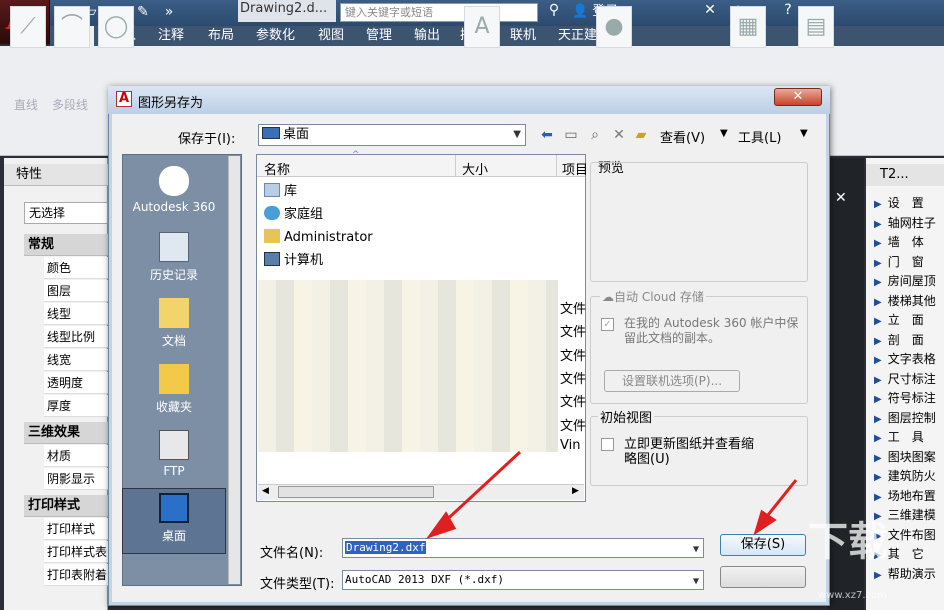  I want to click on arrow-to-save, so click(780, 500).